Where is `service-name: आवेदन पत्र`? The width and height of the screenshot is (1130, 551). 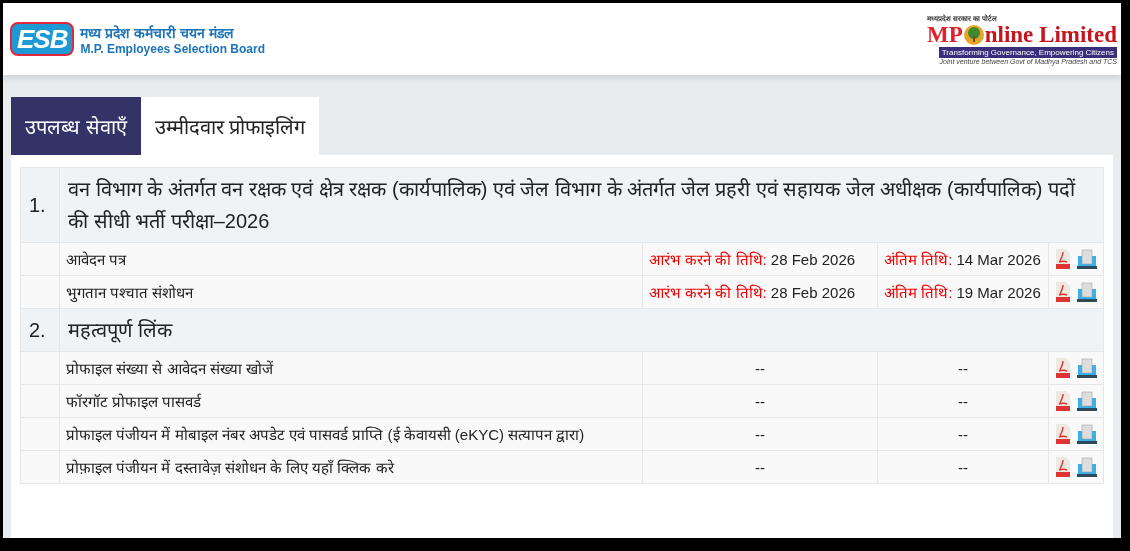
service-name: आवेदन पत्र is located at coordinates (351, 259).